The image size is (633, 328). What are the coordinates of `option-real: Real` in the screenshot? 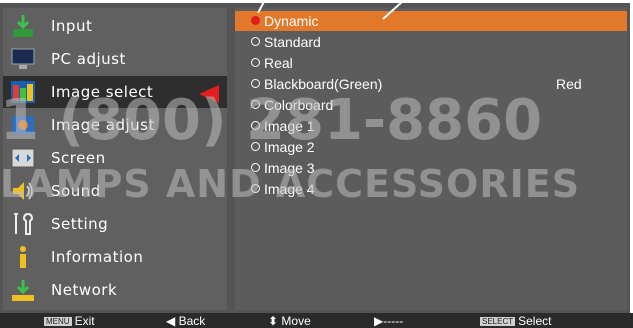 It's located at (431, 63).